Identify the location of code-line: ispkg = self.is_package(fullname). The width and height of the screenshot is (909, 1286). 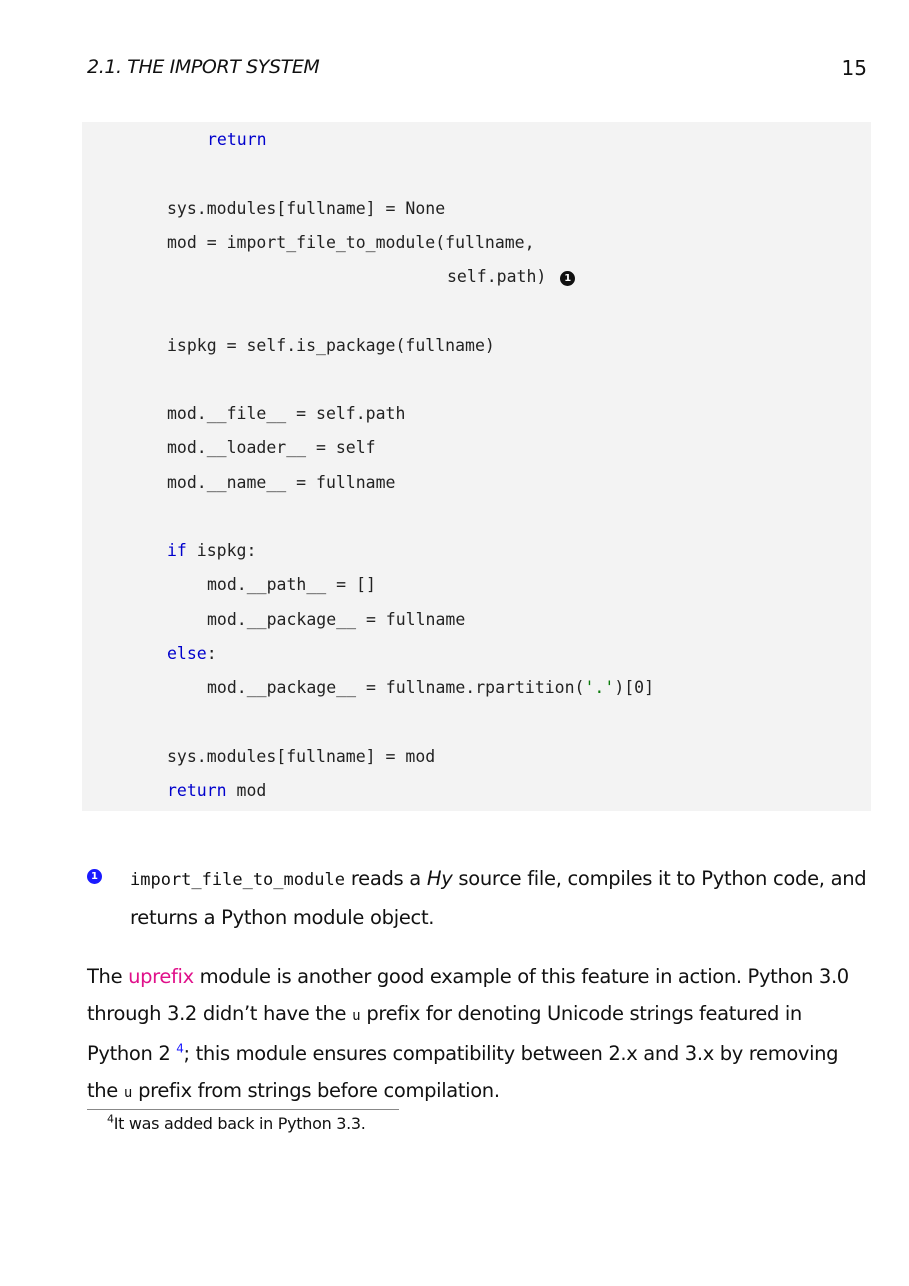
(331, 345).